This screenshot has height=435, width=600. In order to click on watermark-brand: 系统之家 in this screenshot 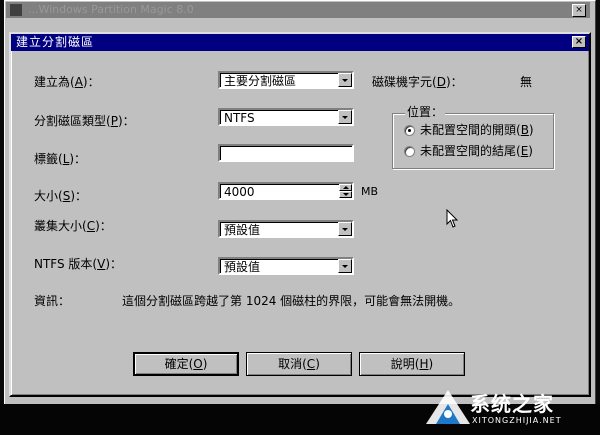, I will do `click(512, 404)`.